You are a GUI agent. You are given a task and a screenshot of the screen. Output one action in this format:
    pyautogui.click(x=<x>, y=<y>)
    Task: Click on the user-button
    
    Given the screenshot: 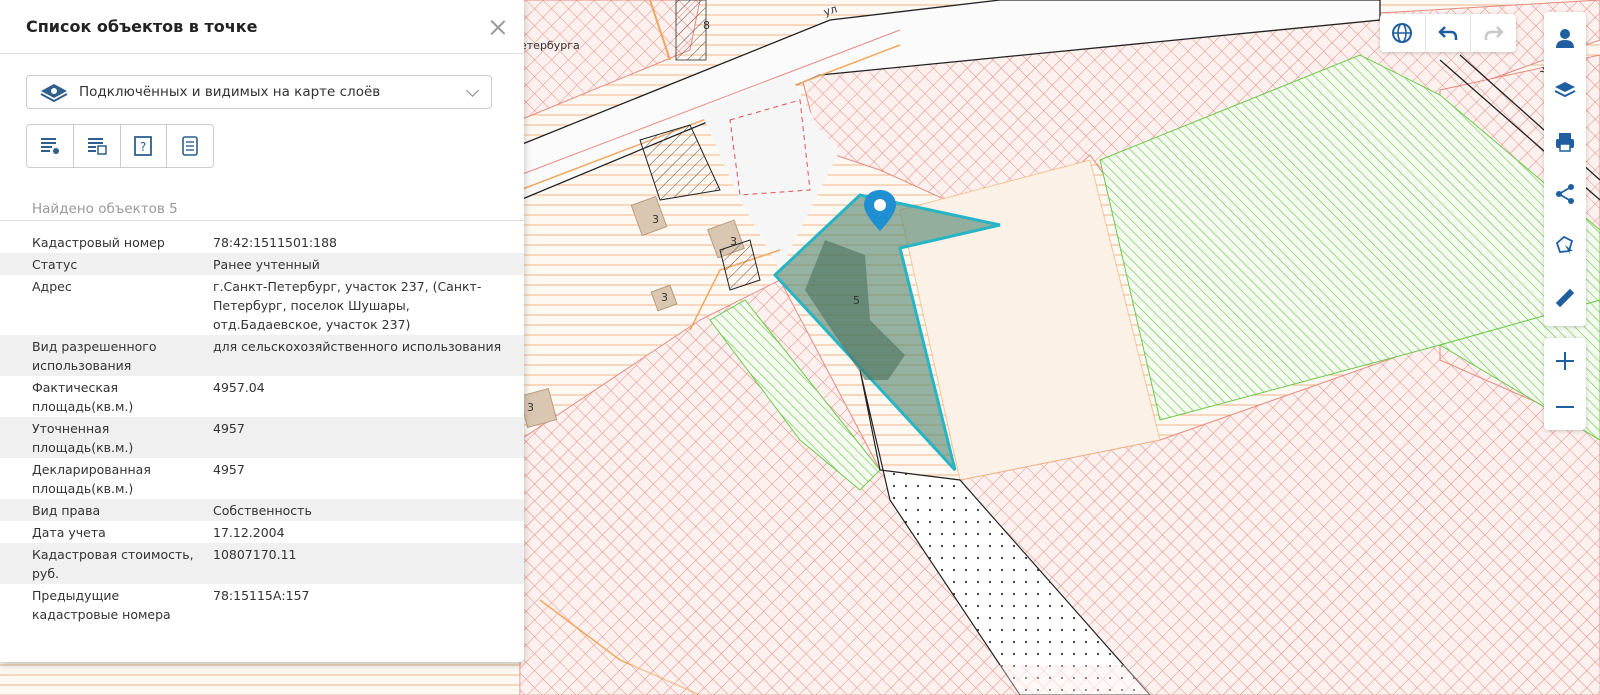 What is the action you would take?
    pyautogui.click(x=1565, y=38)
    